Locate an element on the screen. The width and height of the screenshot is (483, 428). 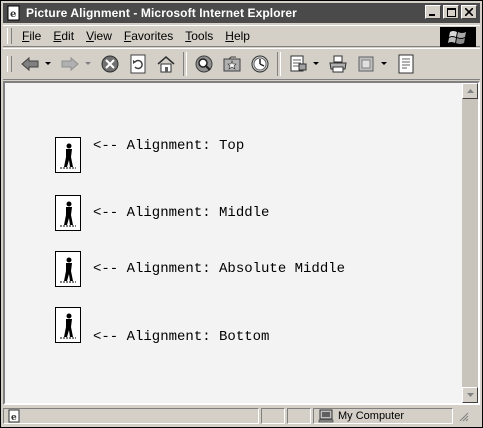
menu-file-rest: ile is located at coordinates (35, 36).